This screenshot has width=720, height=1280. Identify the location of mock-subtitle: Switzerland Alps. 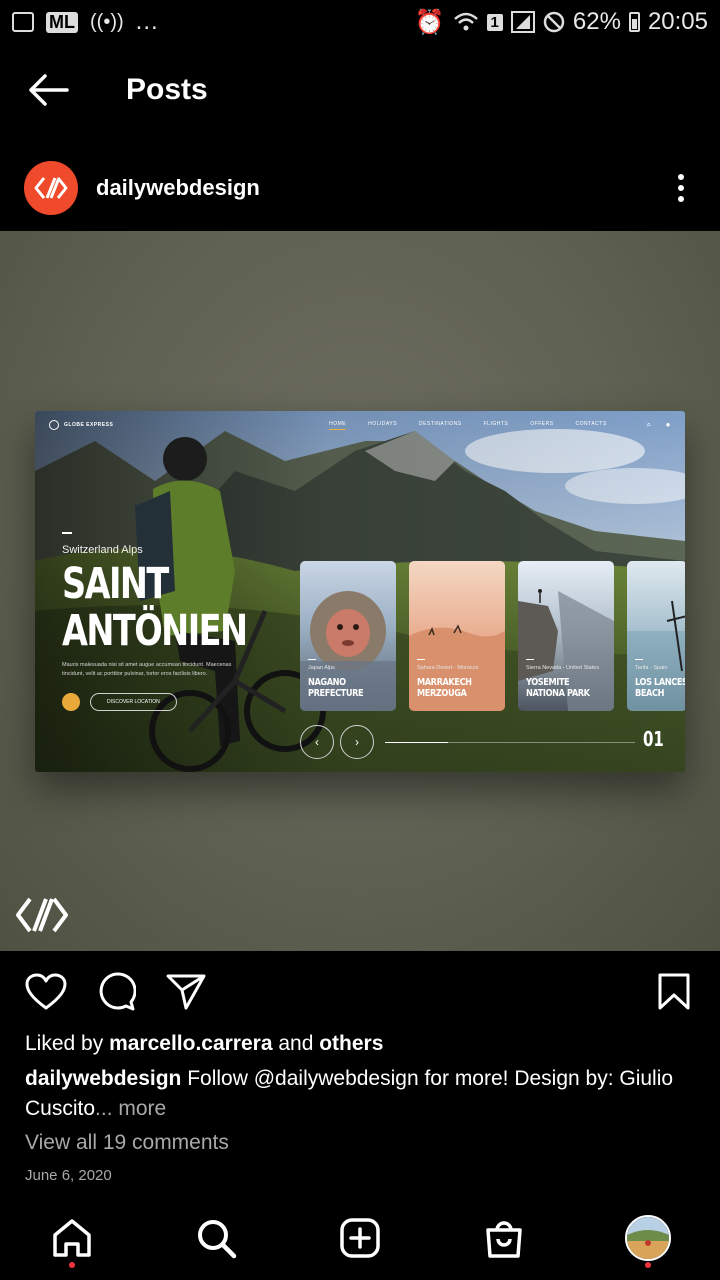
(102, 544).